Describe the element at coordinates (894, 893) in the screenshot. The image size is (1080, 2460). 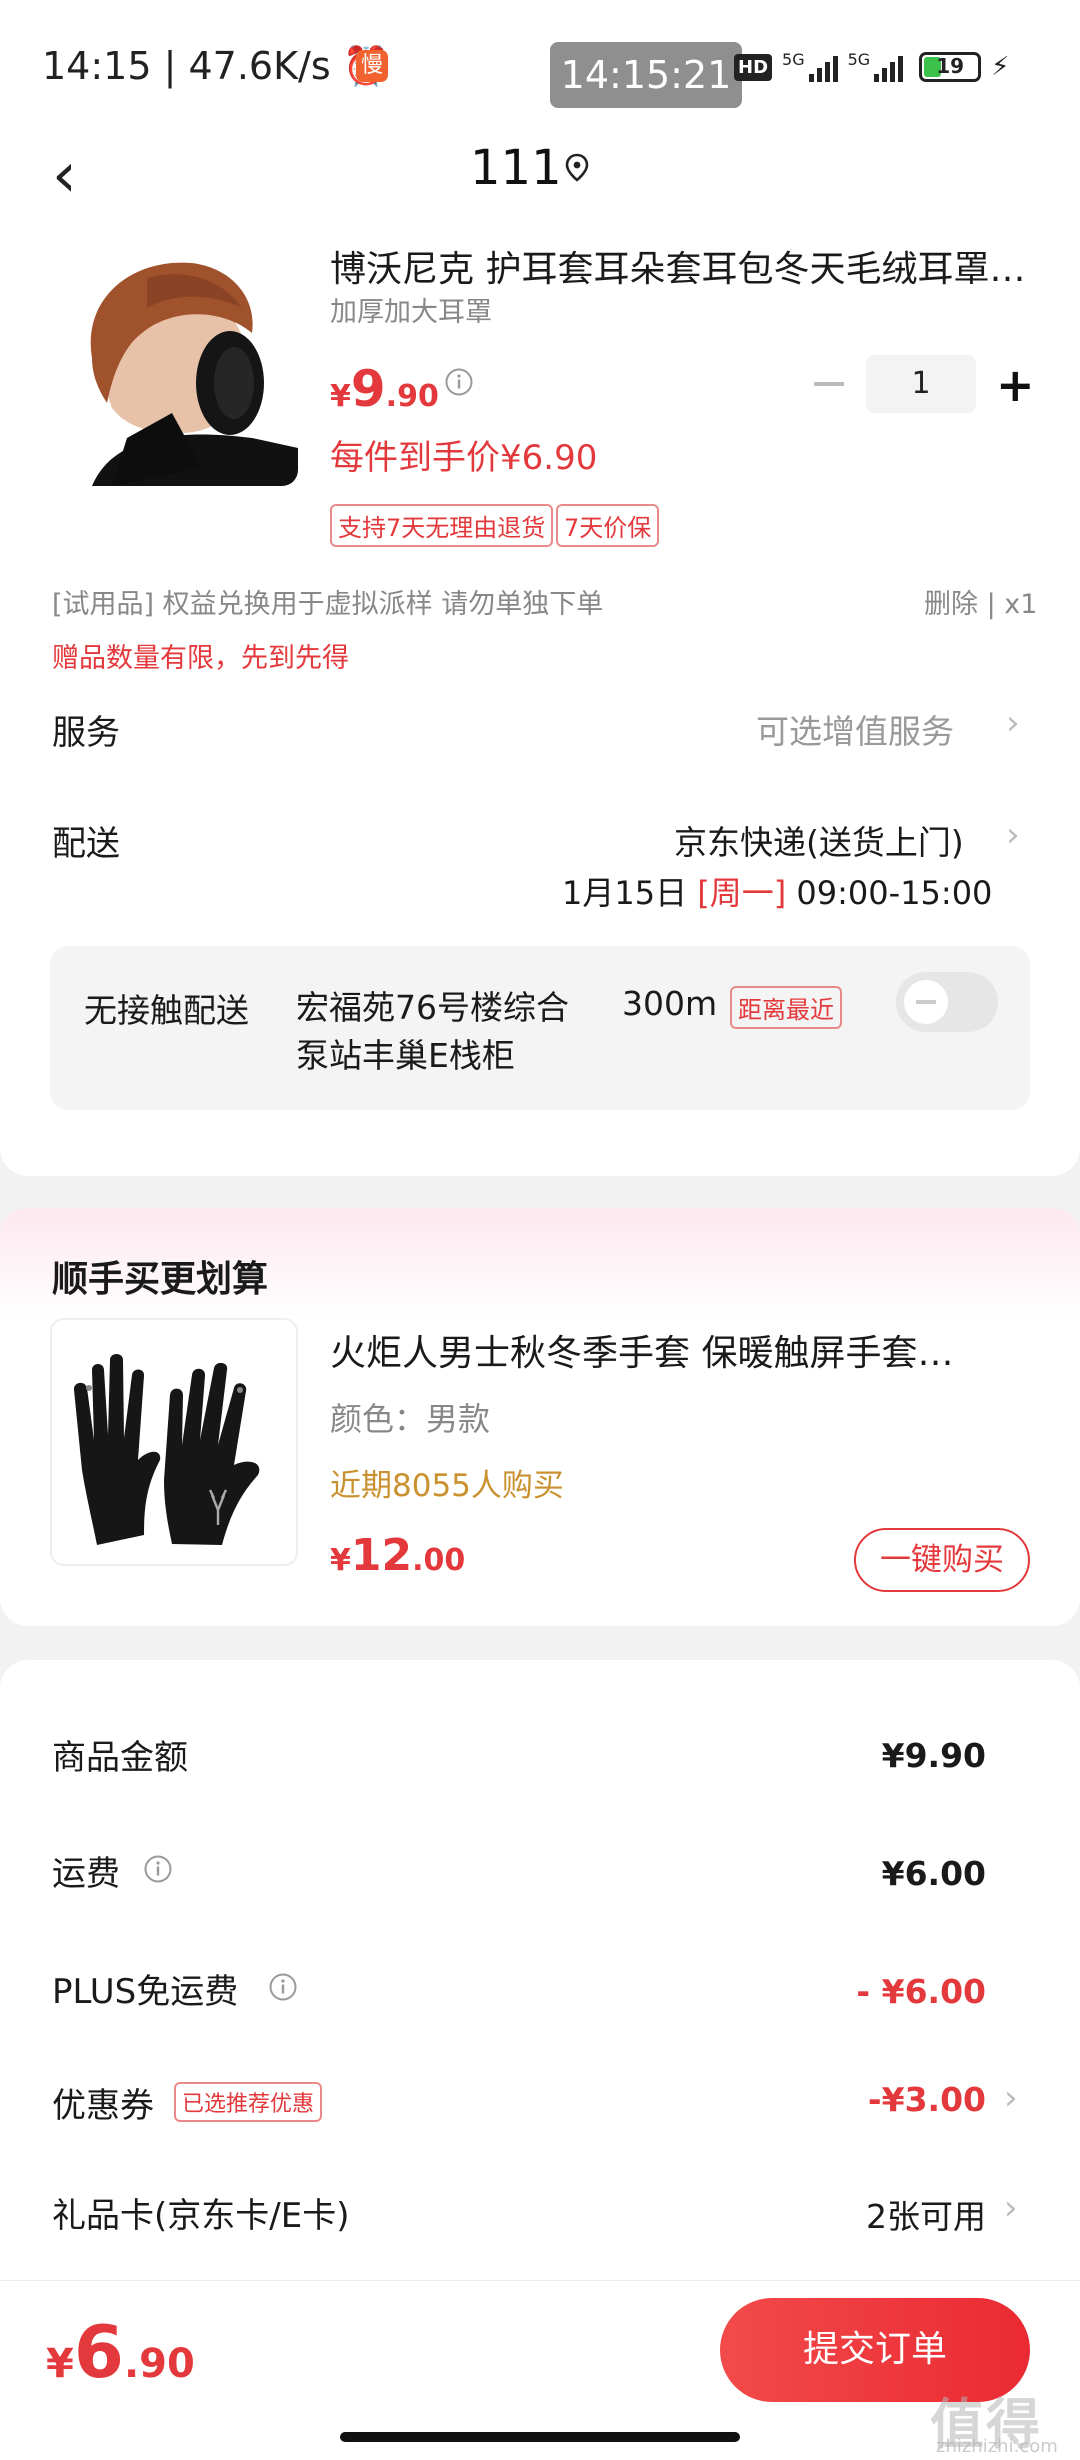
I see `delivery-window: 09:00-15:00` at that location.